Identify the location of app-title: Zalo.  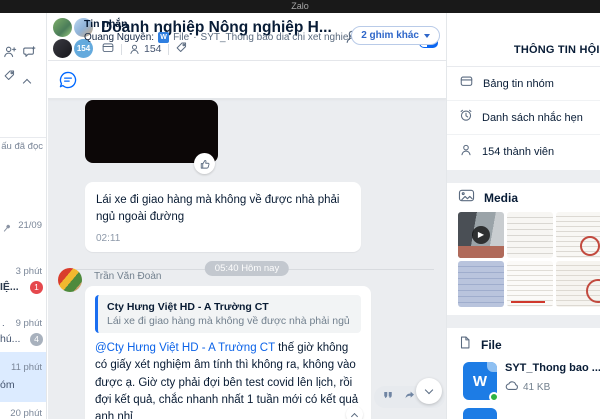
(300, 6).